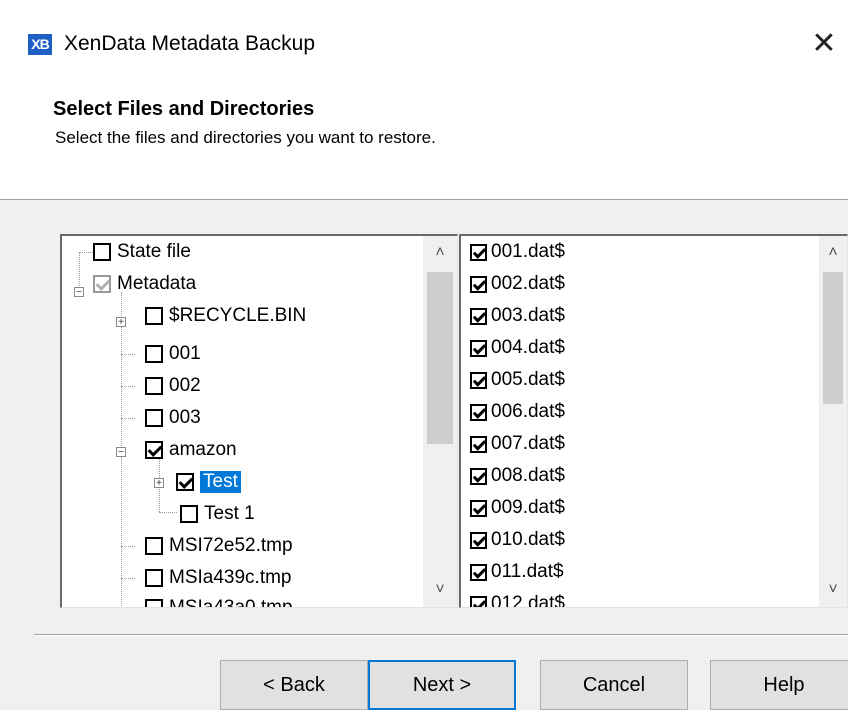  I want to click on file-item: 003.dat$, so click(517, 316).